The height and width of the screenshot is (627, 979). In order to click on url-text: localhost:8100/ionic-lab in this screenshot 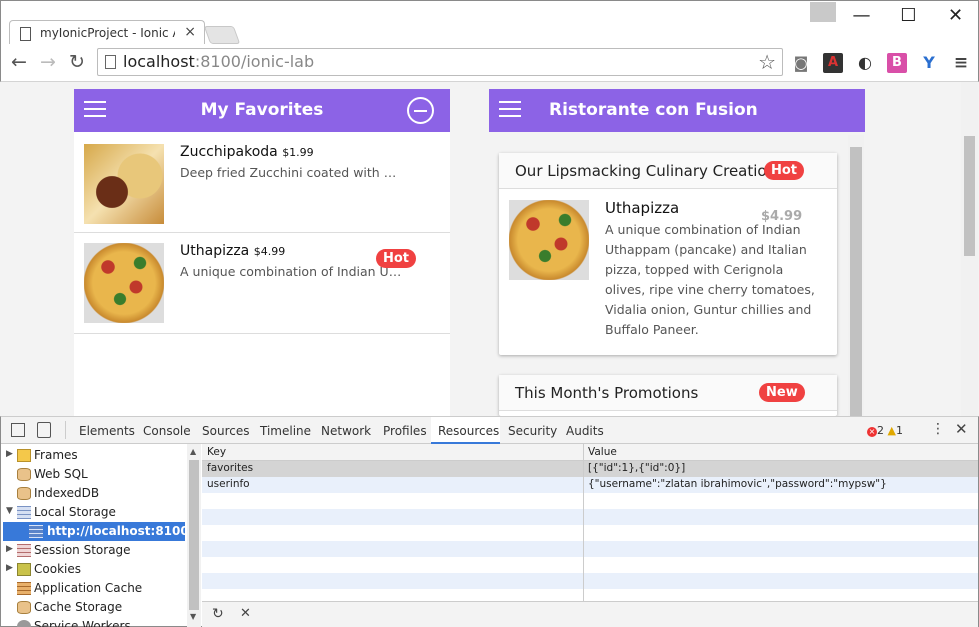, I will do `click(218, 61)`.